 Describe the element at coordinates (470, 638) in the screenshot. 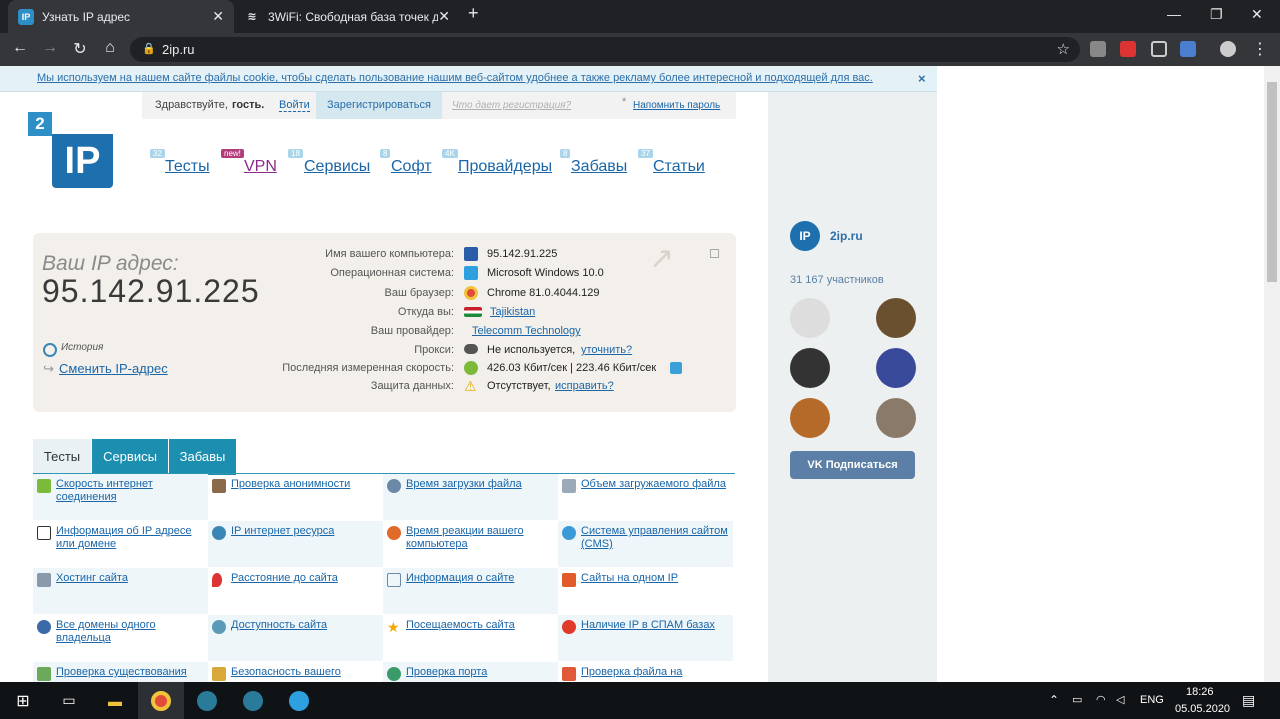

I see `list-item: ★ Посещаемость сайта` at that location.